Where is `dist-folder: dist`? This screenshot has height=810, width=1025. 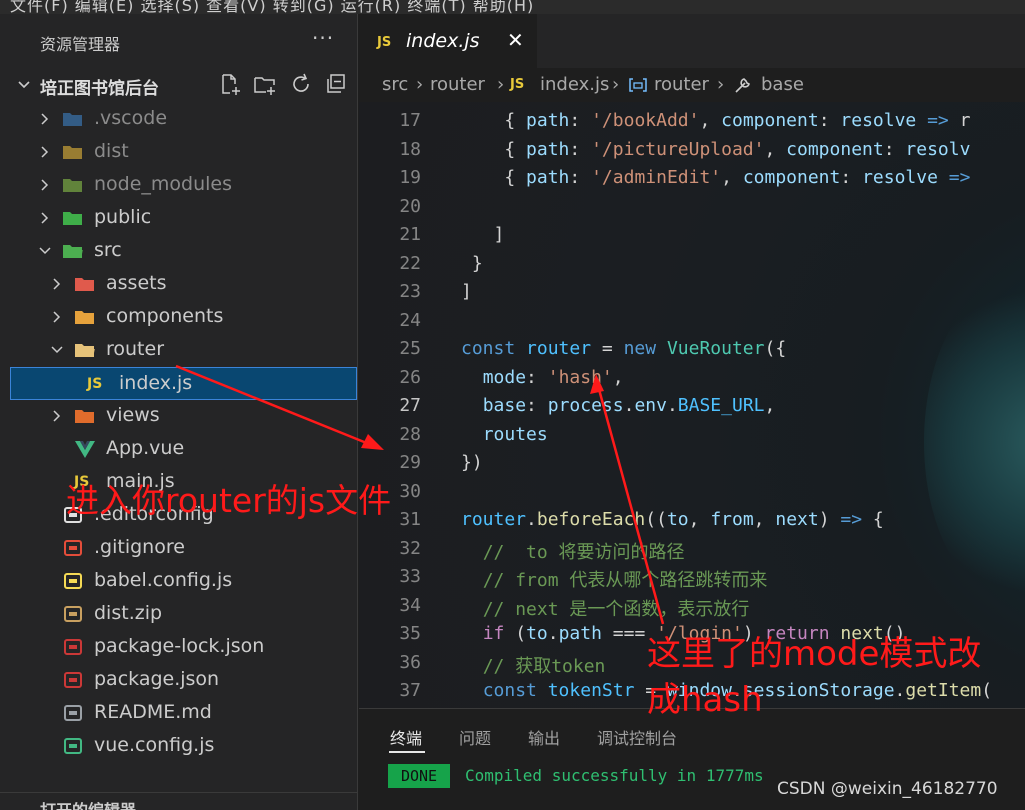
dist-folder: dist is located at coordinates (178, 152).